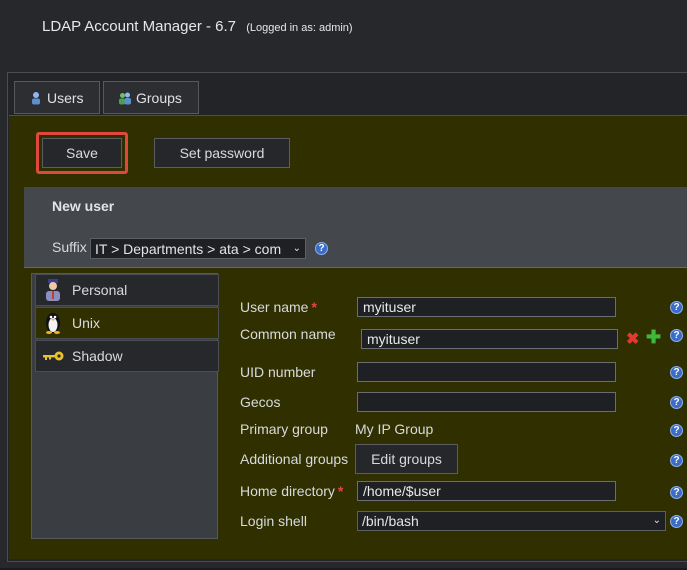 The image size is (687, 570). Describe the element at coordinates (82, 153) in the screenshot. I see `save-button: Save` at that location.